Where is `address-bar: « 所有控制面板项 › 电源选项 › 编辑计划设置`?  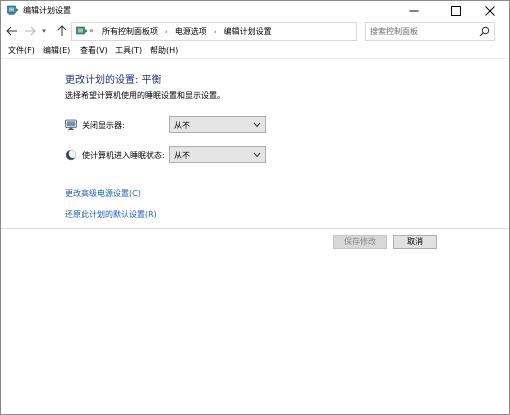 address-bar: « 所有控制面板项 › 电源选项 › 编辑计划设置 is located at coordinates (247, 31).